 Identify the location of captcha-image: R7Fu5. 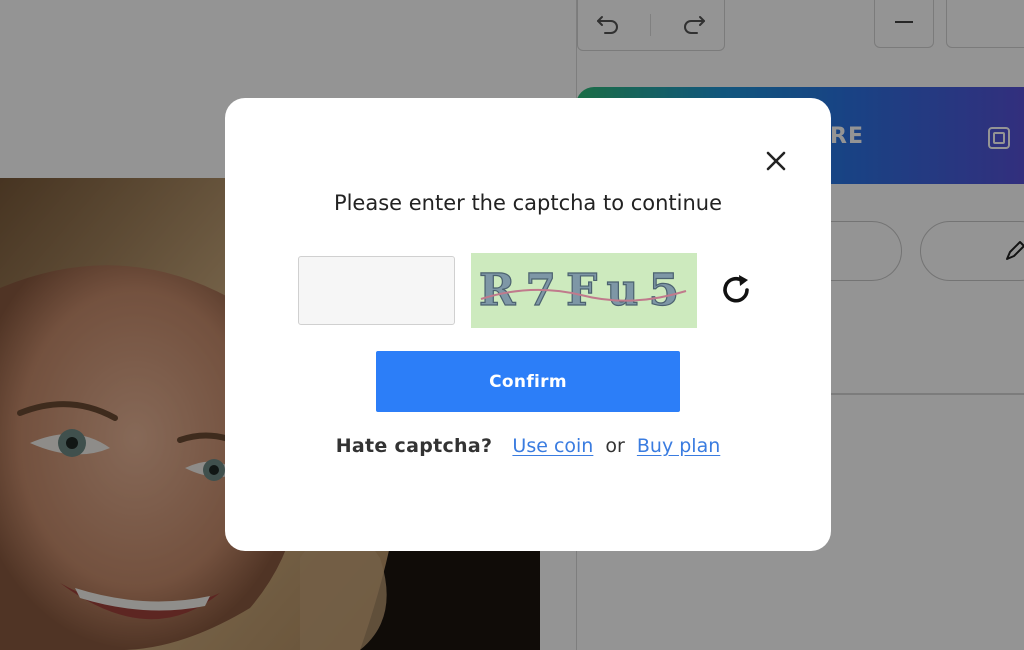
(584, 290).